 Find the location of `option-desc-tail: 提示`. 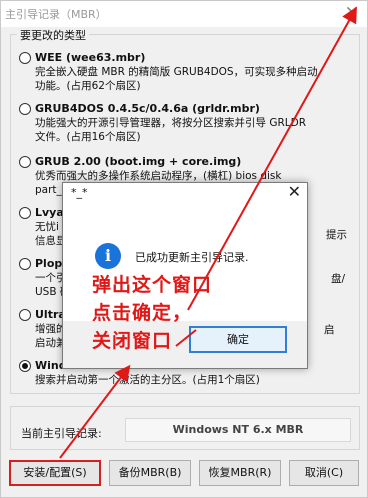

option-desc-tail: 提示 is located at coordinates (336, 235).